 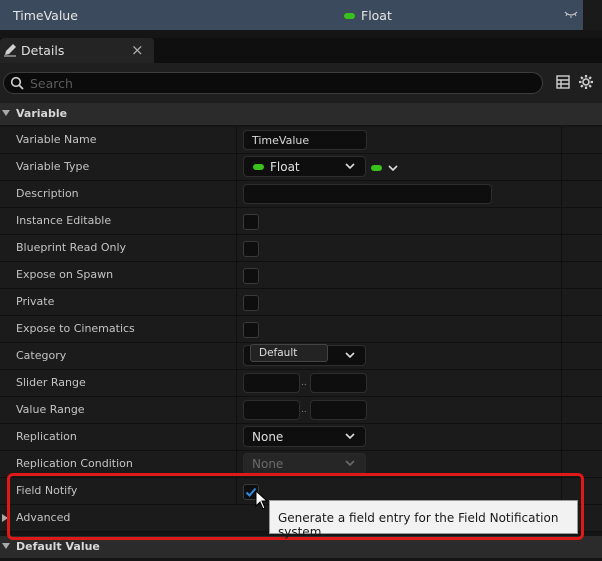 What do you see at coordinates (338, 383) in the screenshot?
I see `slider-range-max-input` at bounding box center [338, 383].